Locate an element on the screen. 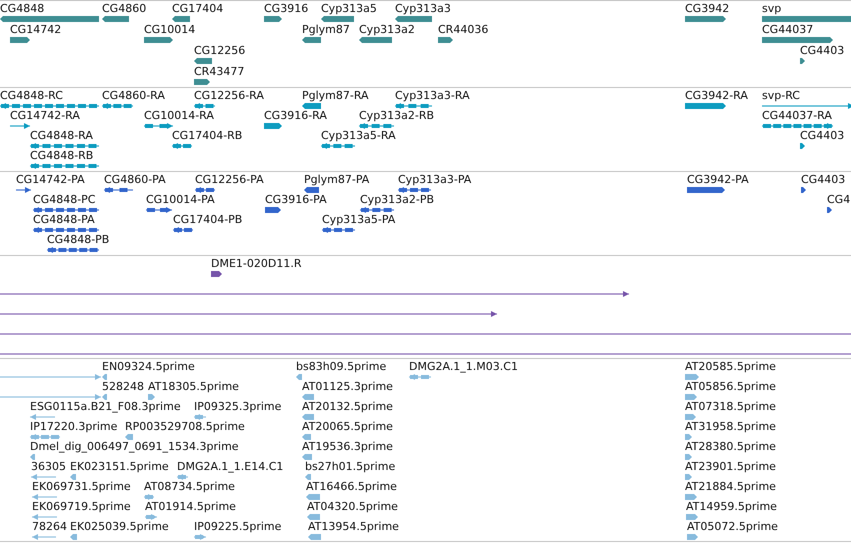 Image resolution: width=851 pixels, height=543 pixels. feature-label: AT01125.3prime is located at coordinates (347, 387).